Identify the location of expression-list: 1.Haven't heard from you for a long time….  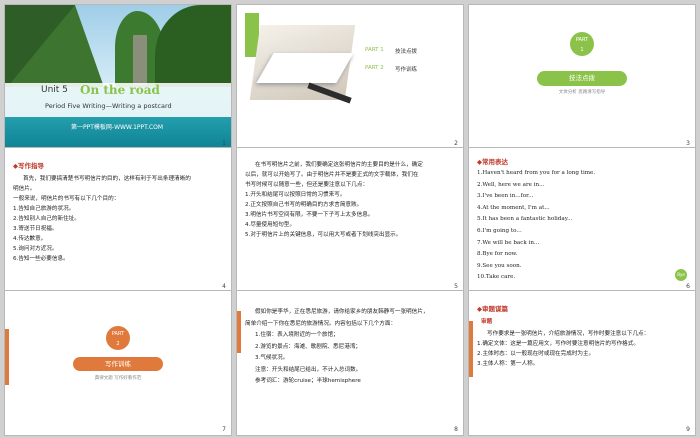
(577, 226).